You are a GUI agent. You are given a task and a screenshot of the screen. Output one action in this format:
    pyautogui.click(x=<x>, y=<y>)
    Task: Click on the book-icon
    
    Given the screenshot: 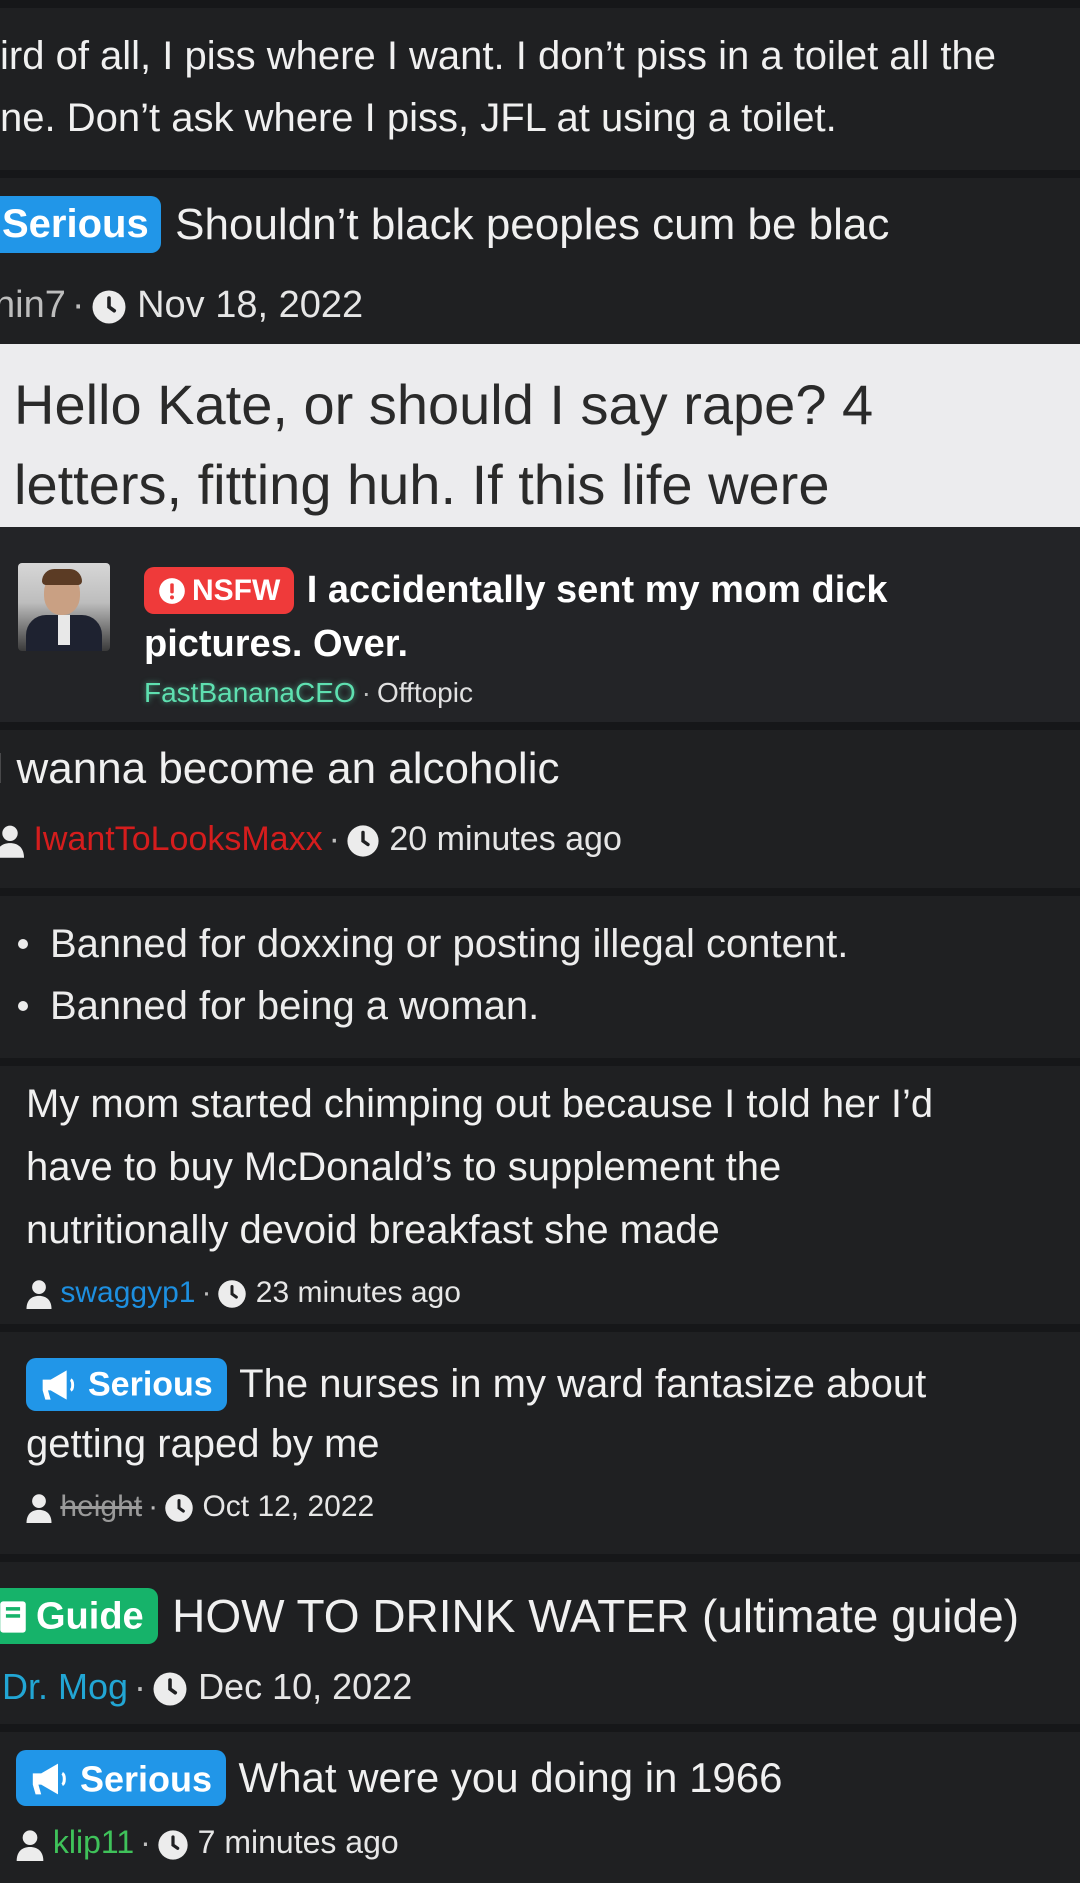 What is the action you would take?
    pyautogui.click(x=13, y=1617)
    